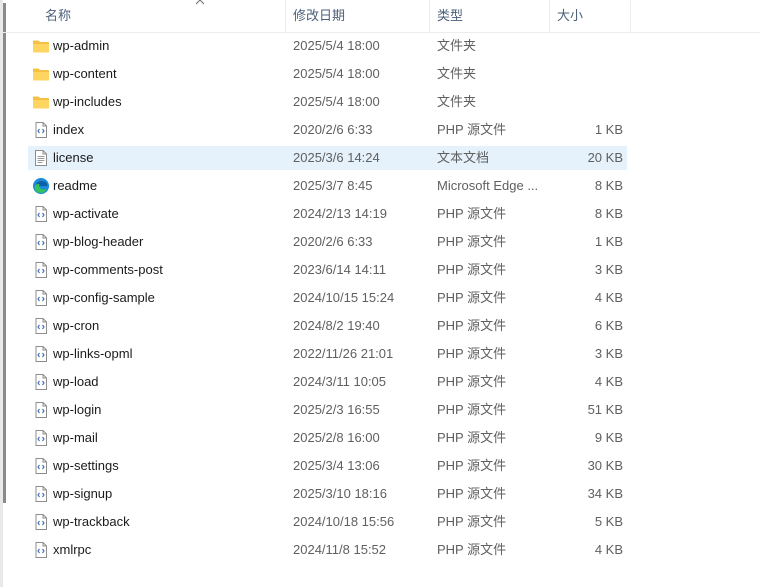 The image size is (760, 587). What do you see at coordinates (608, 325) in the screenshot?
I see `file-size: 6 KB` at bounding box center [608, 325].